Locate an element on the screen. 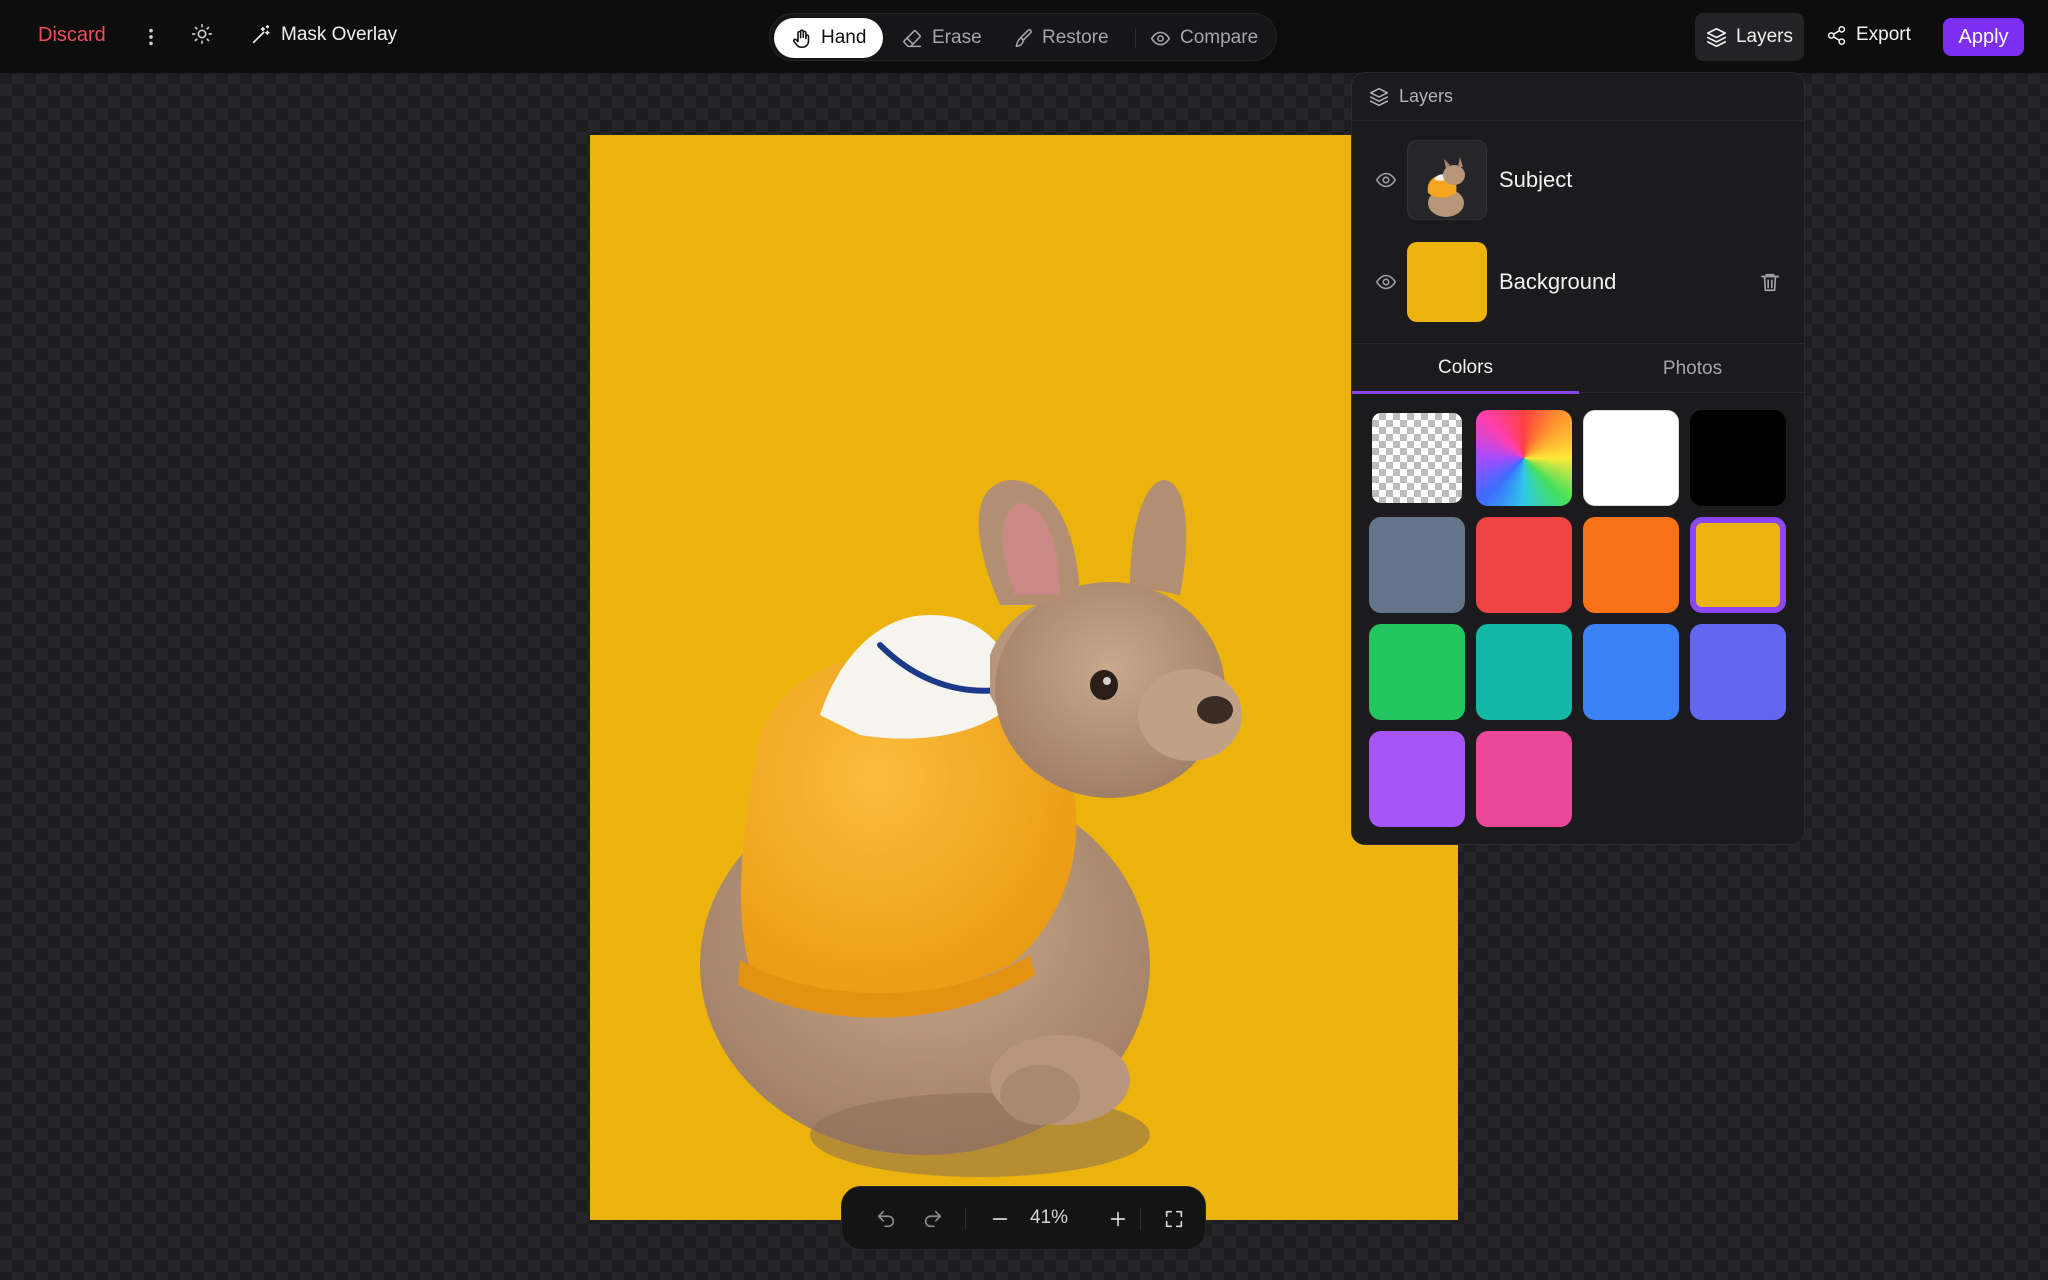 The height and width of the screenshot is (1280, 2048). layers-toggle-button: Layers is located at coordinates (1749, 37).